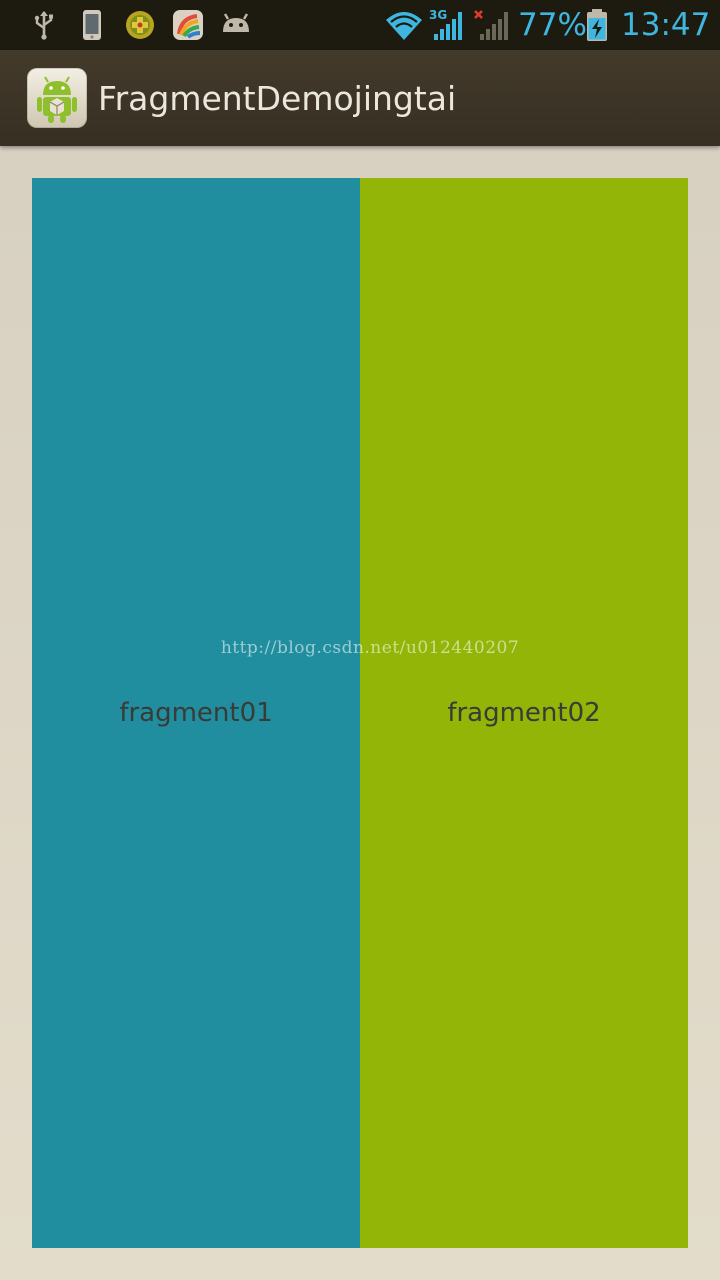  I want to click on battery-charging-icon, so click(597, 25).